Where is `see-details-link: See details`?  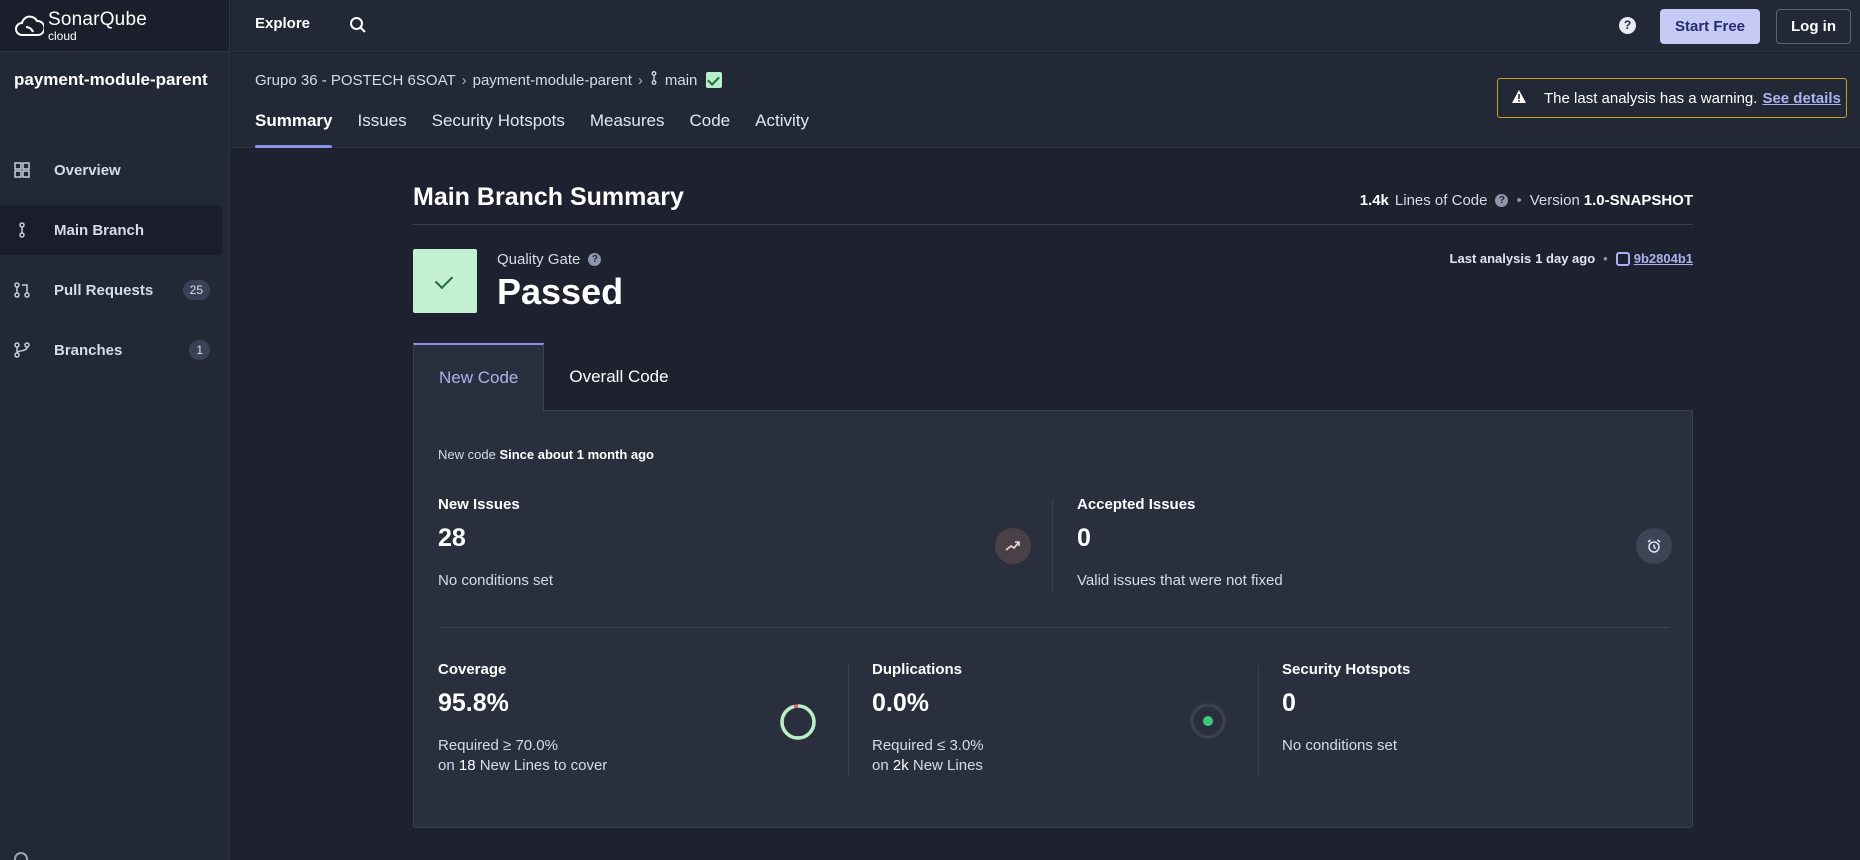
see-details-link: See details is located at coordinates (1801, 98).